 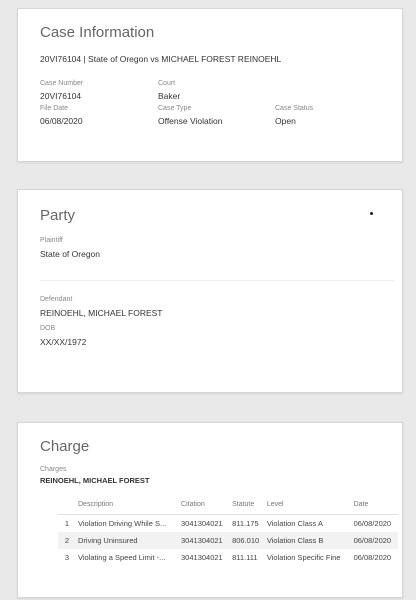 What do you see at coordinates (294, 523) in the screenshot?
I see `charge-level: Violation Class A` at bounding box center [294, 523].